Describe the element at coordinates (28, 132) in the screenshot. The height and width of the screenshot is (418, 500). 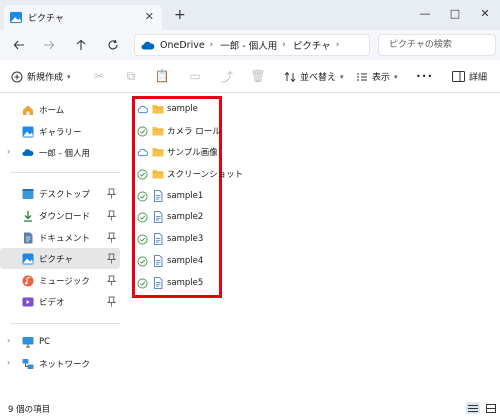
I see `gallery-icon` at that location.